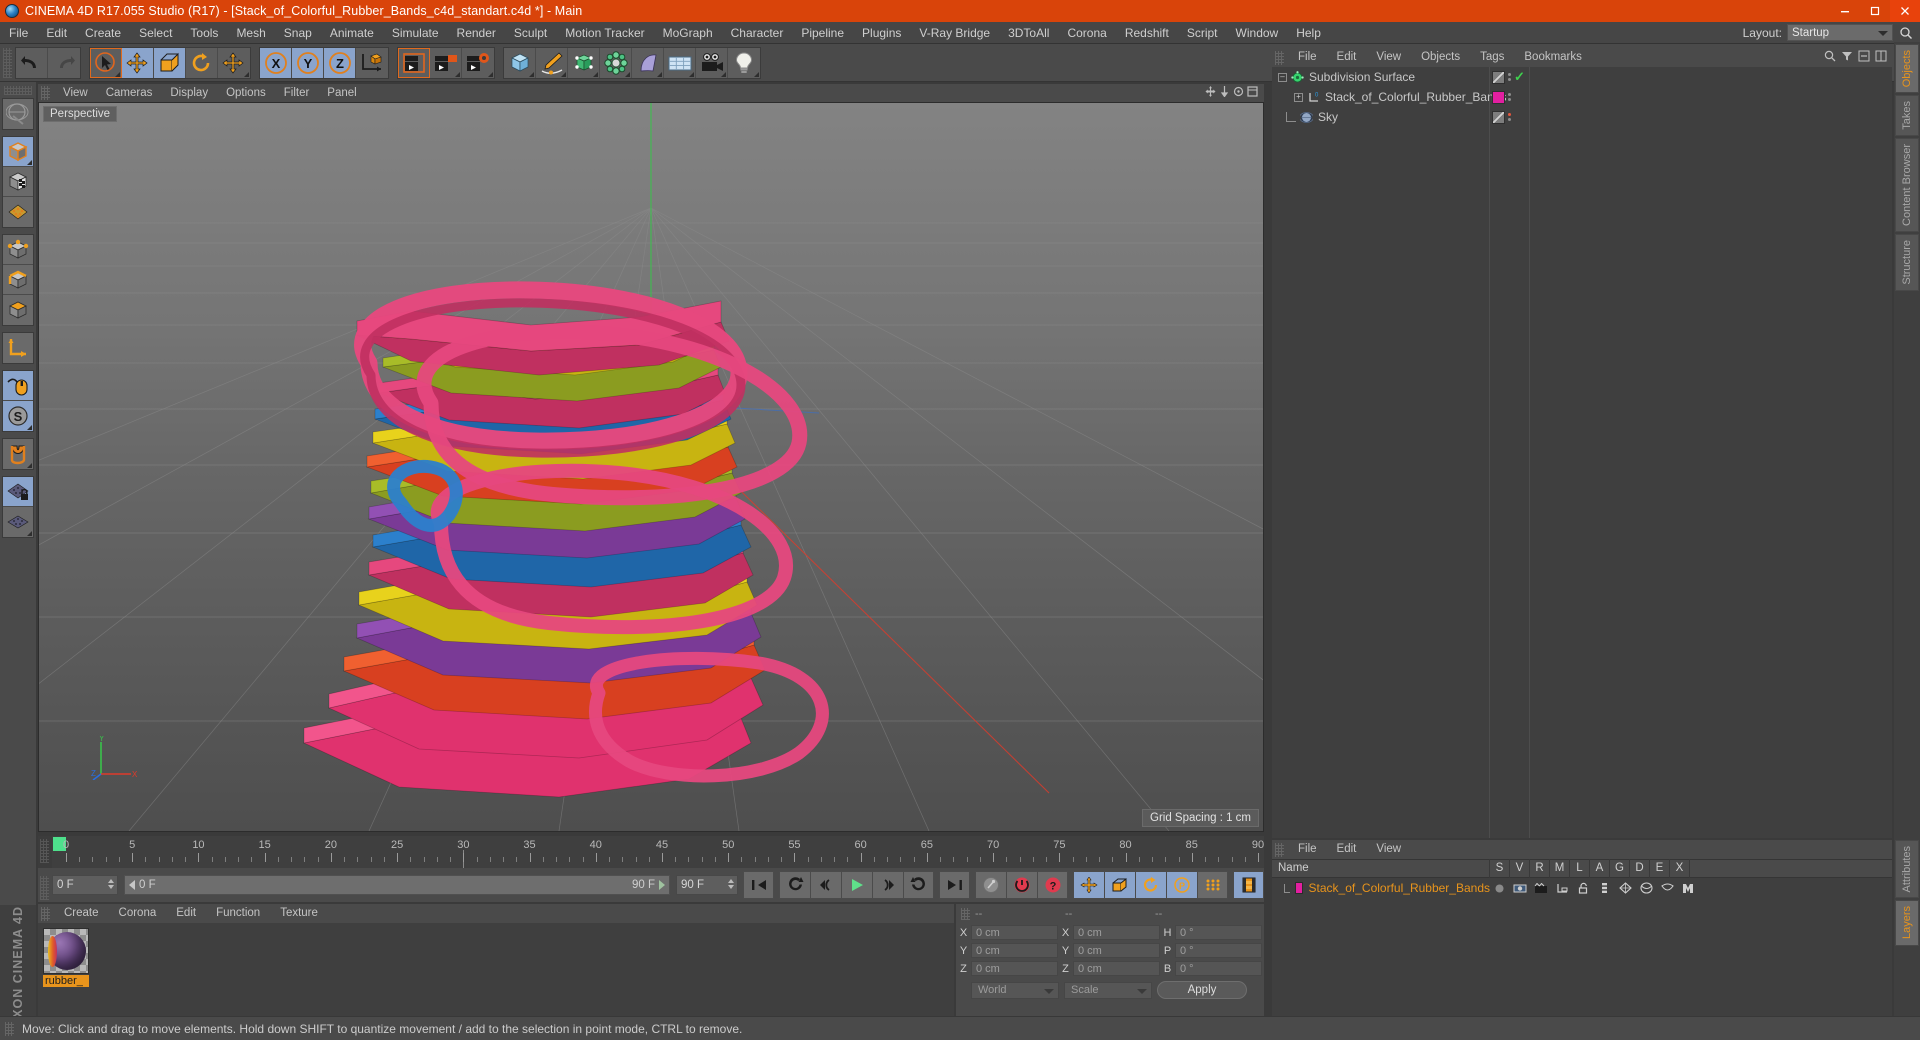 The height and width of the screenshot is (1040, 1920). What do you see at coordinates (1108, 990) in the screenshot?
I see `coordinate-mode-dropdown: Scale` at bounding box center [1108, 990].